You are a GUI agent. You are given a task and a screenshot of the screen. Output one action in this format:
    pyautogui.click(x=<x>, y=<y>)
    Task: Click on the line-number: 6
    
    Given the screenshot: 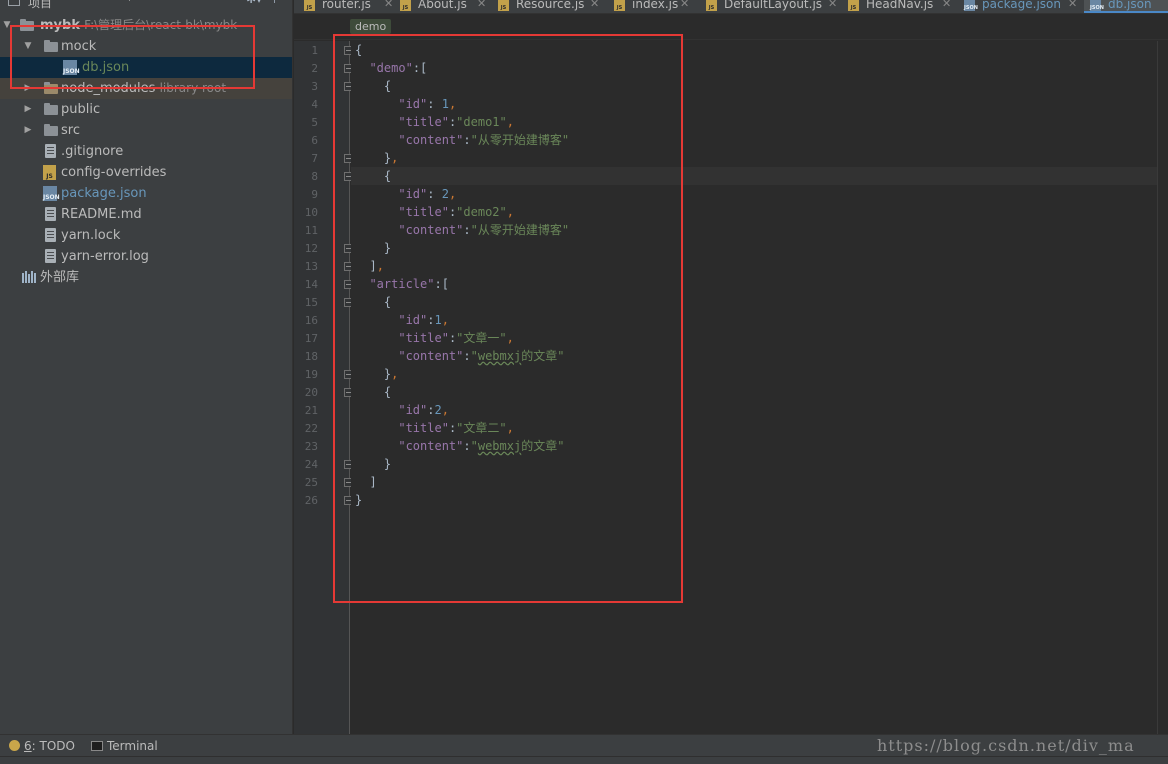 What is the action you would take?
    pyautogui.click(x=314, y=140)
    